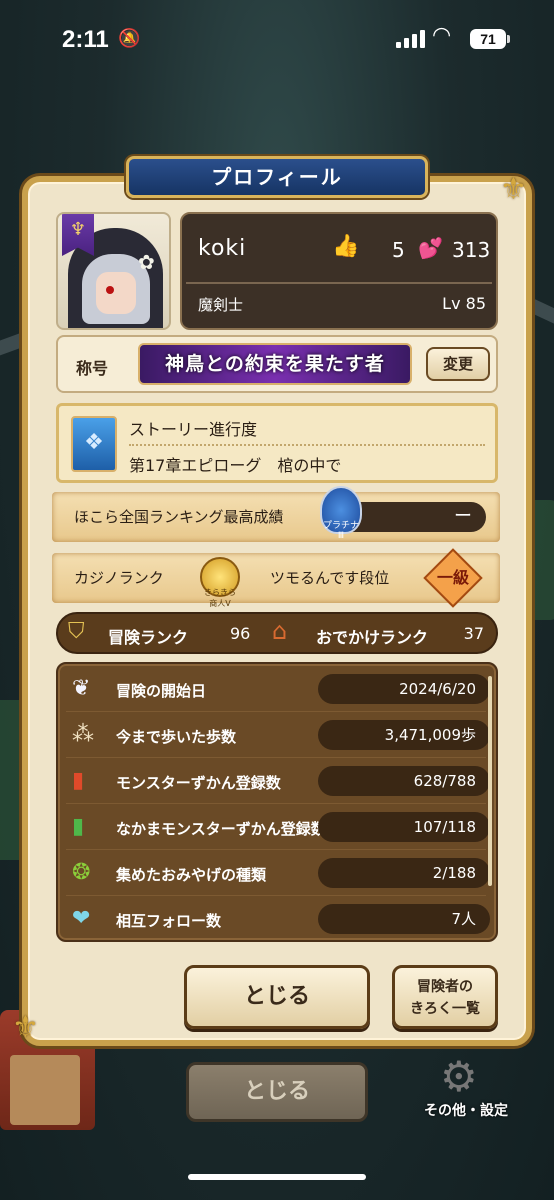 The image size is (554, 1200). I want to click on outing-rank-value: 37, so click(473, 633).